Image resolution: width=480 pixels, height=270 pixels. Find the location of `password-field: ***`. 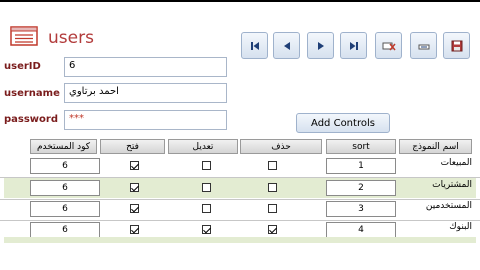

password-field: *** is located at coordinates (145, 120).